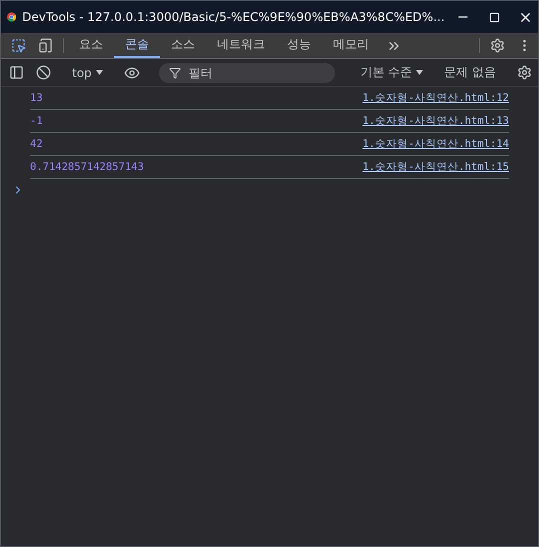 The height and width of the screenshot is (547, 539). Describe the element at coordinates (36, 98) in the screenshot. I see `log-value: 13` at that location.